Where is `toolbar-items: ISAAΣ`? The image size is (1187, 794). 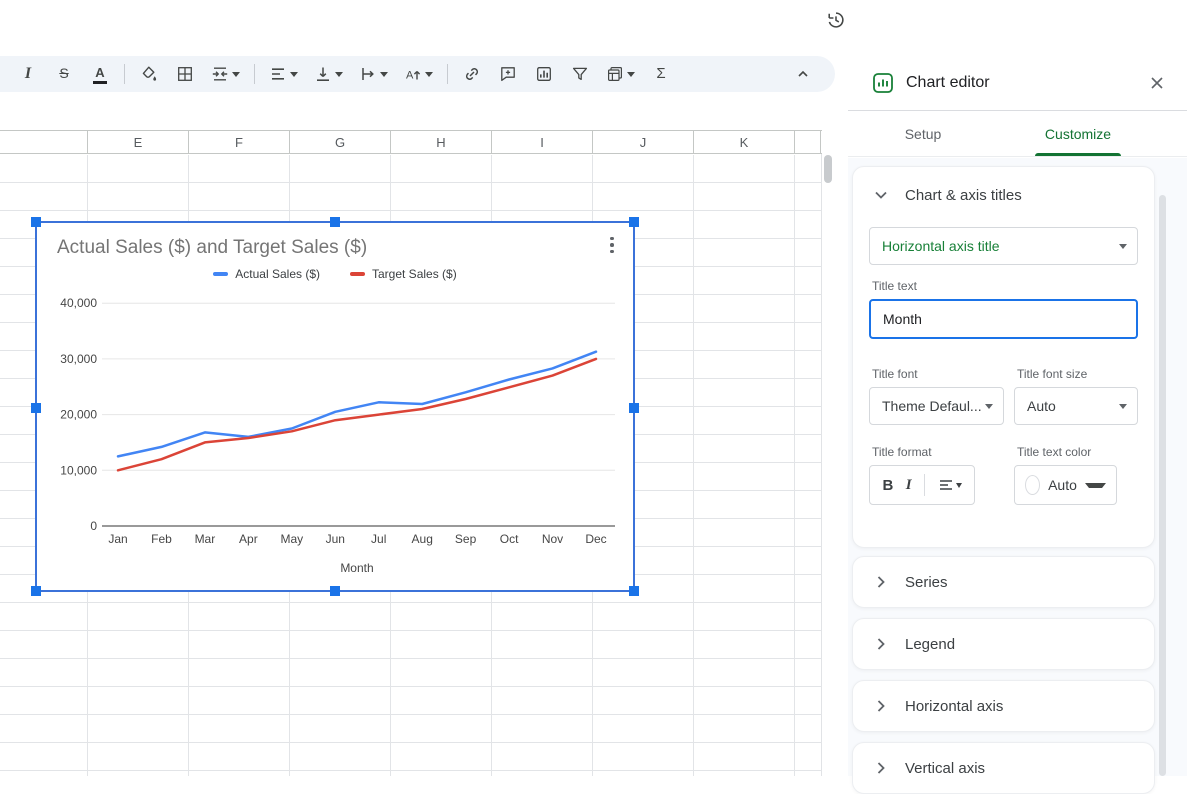
toolbar-items: ISAAΣ is located at coordinates (344, 74).